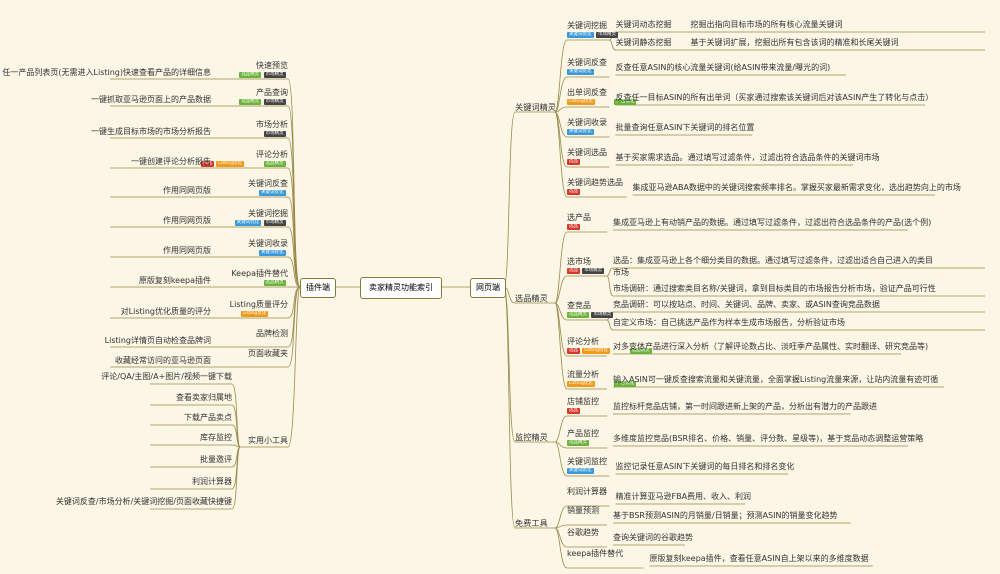 The image size is (1000, 574). I want to click on web-feature-0-2: 出单词反查, so click(587, 92).